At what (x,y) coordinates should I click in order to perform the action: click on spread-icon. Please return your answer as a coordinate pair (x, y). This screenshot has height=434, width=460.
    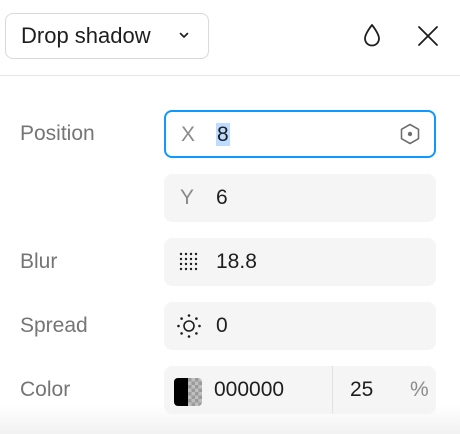
    Looking at the image, I should click on (189, 326).